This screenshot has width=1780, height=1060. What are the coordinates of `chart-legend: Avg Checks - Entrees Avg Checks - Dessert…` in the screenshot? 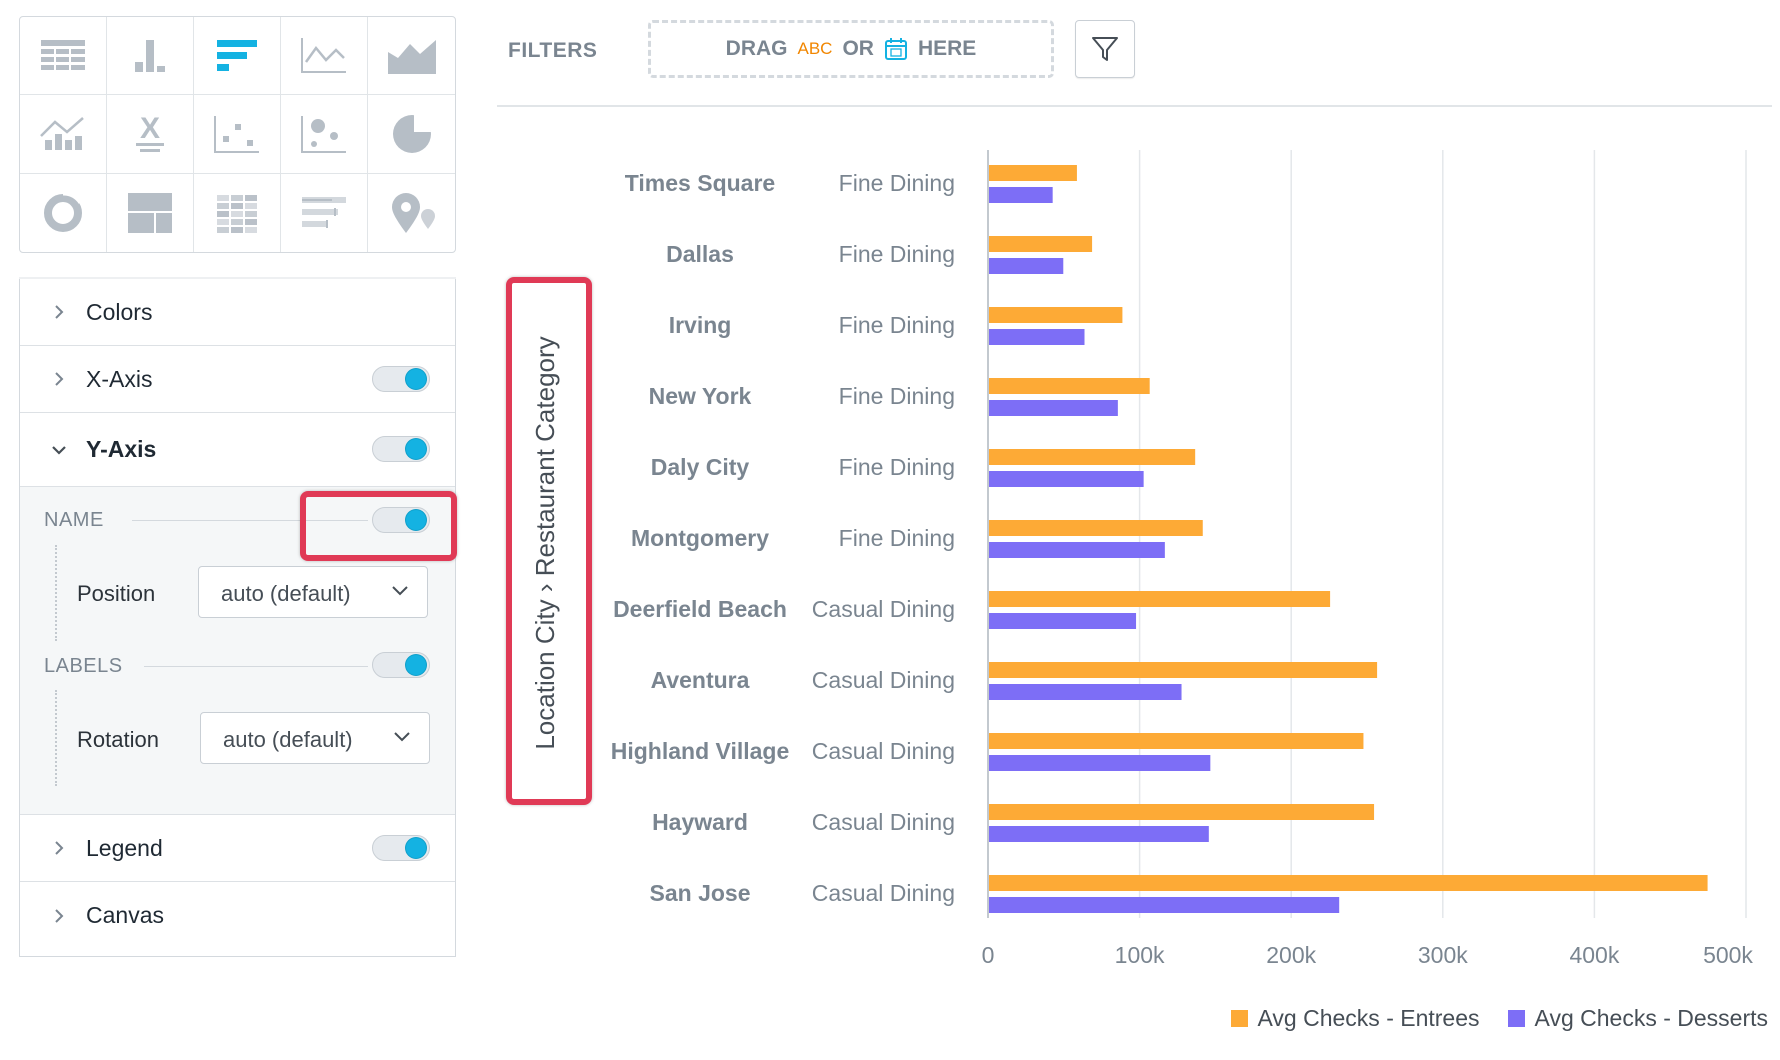 It's located at (1499, 1018).